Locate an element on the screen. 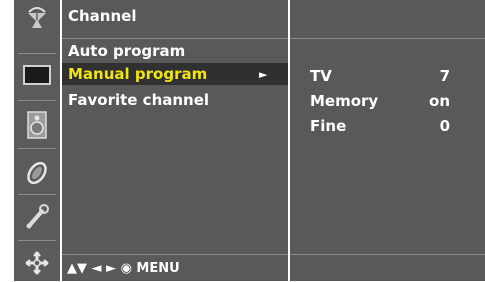 This screenshot has height=282, width=485. info-row-memory: Memory on is located at coordinates (385, 102).